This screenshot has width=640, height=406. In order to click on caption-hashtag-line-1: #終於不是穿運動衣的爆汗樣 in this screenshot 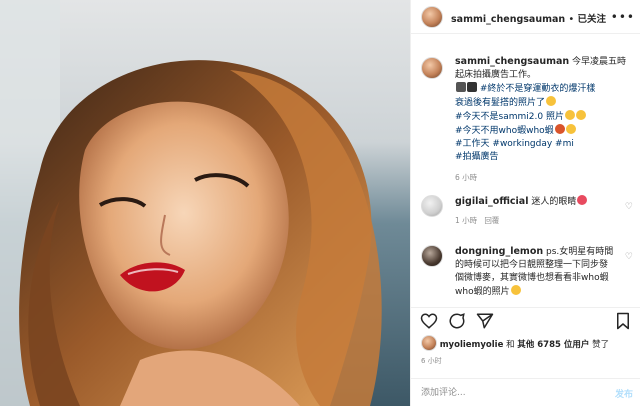, I will do `click(545, 89)`.